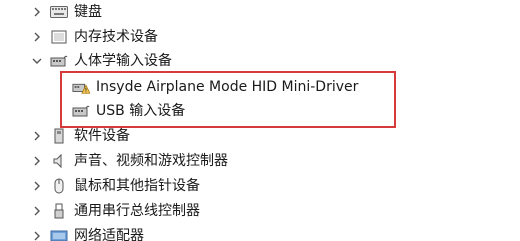  I want to click on keyboard-icon, so click(59, 12).